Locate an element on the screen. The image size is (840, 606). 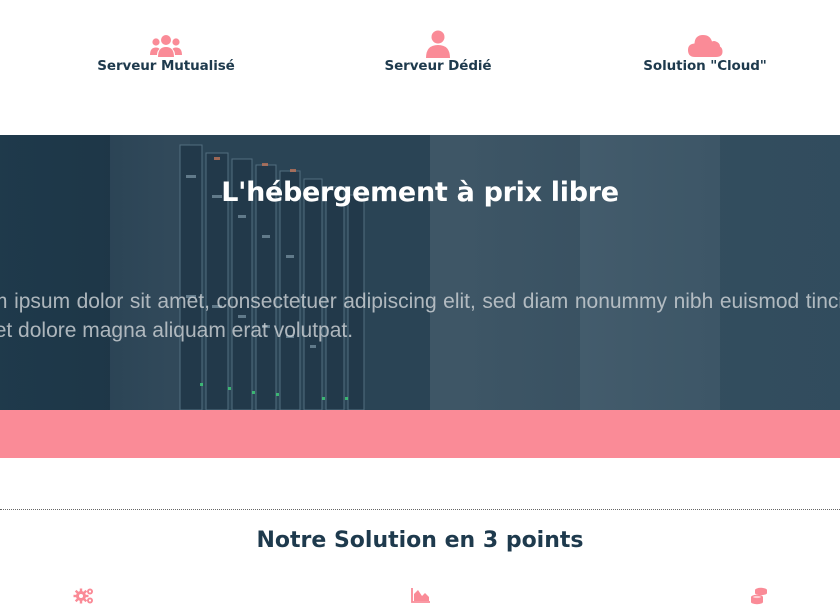
coins-icon is located at coordinates (759, 596).